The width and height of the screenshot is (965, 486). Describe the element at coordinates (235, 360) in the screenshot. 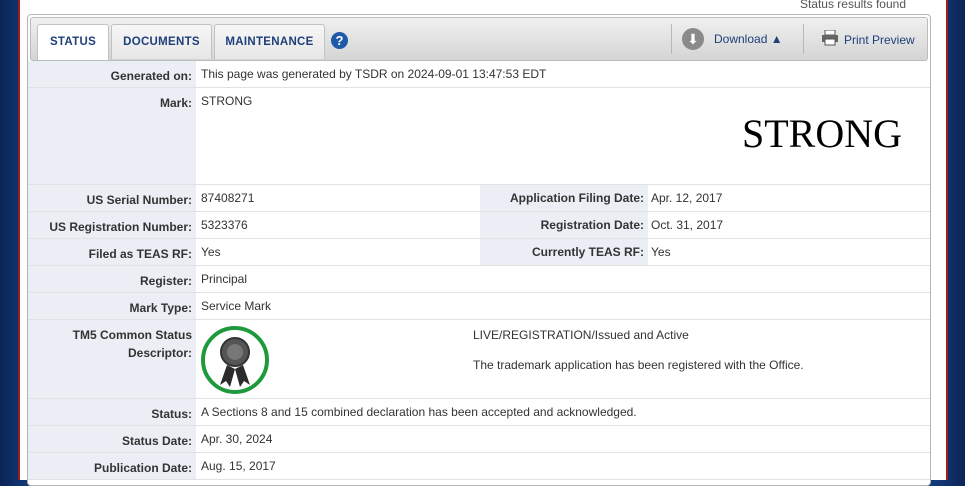

I see `registered-badge-icon` at that location.